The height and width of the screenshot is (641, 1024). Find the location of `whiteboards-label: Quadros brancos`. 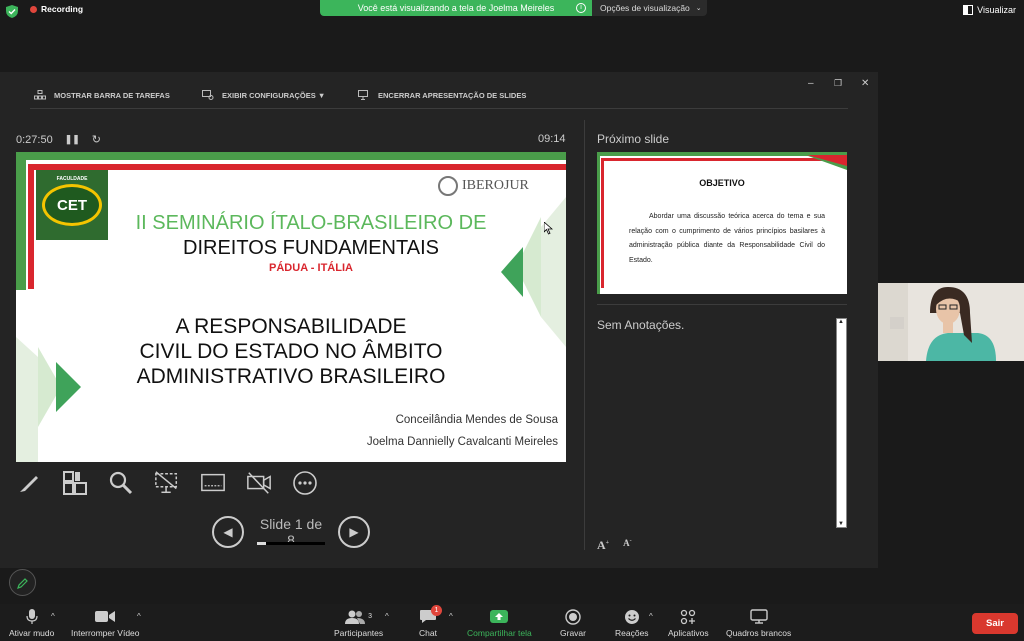

whiteboards-label: Quadros brancos is located at coordinates (759, 633).